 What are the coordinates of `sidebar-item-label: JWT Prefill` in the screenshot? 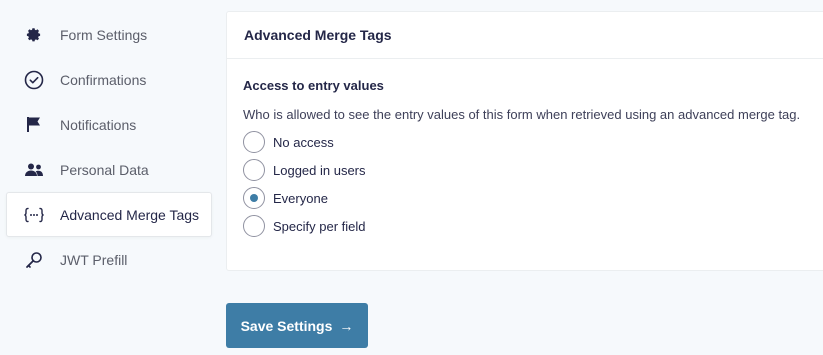 It's located at (94, 259).